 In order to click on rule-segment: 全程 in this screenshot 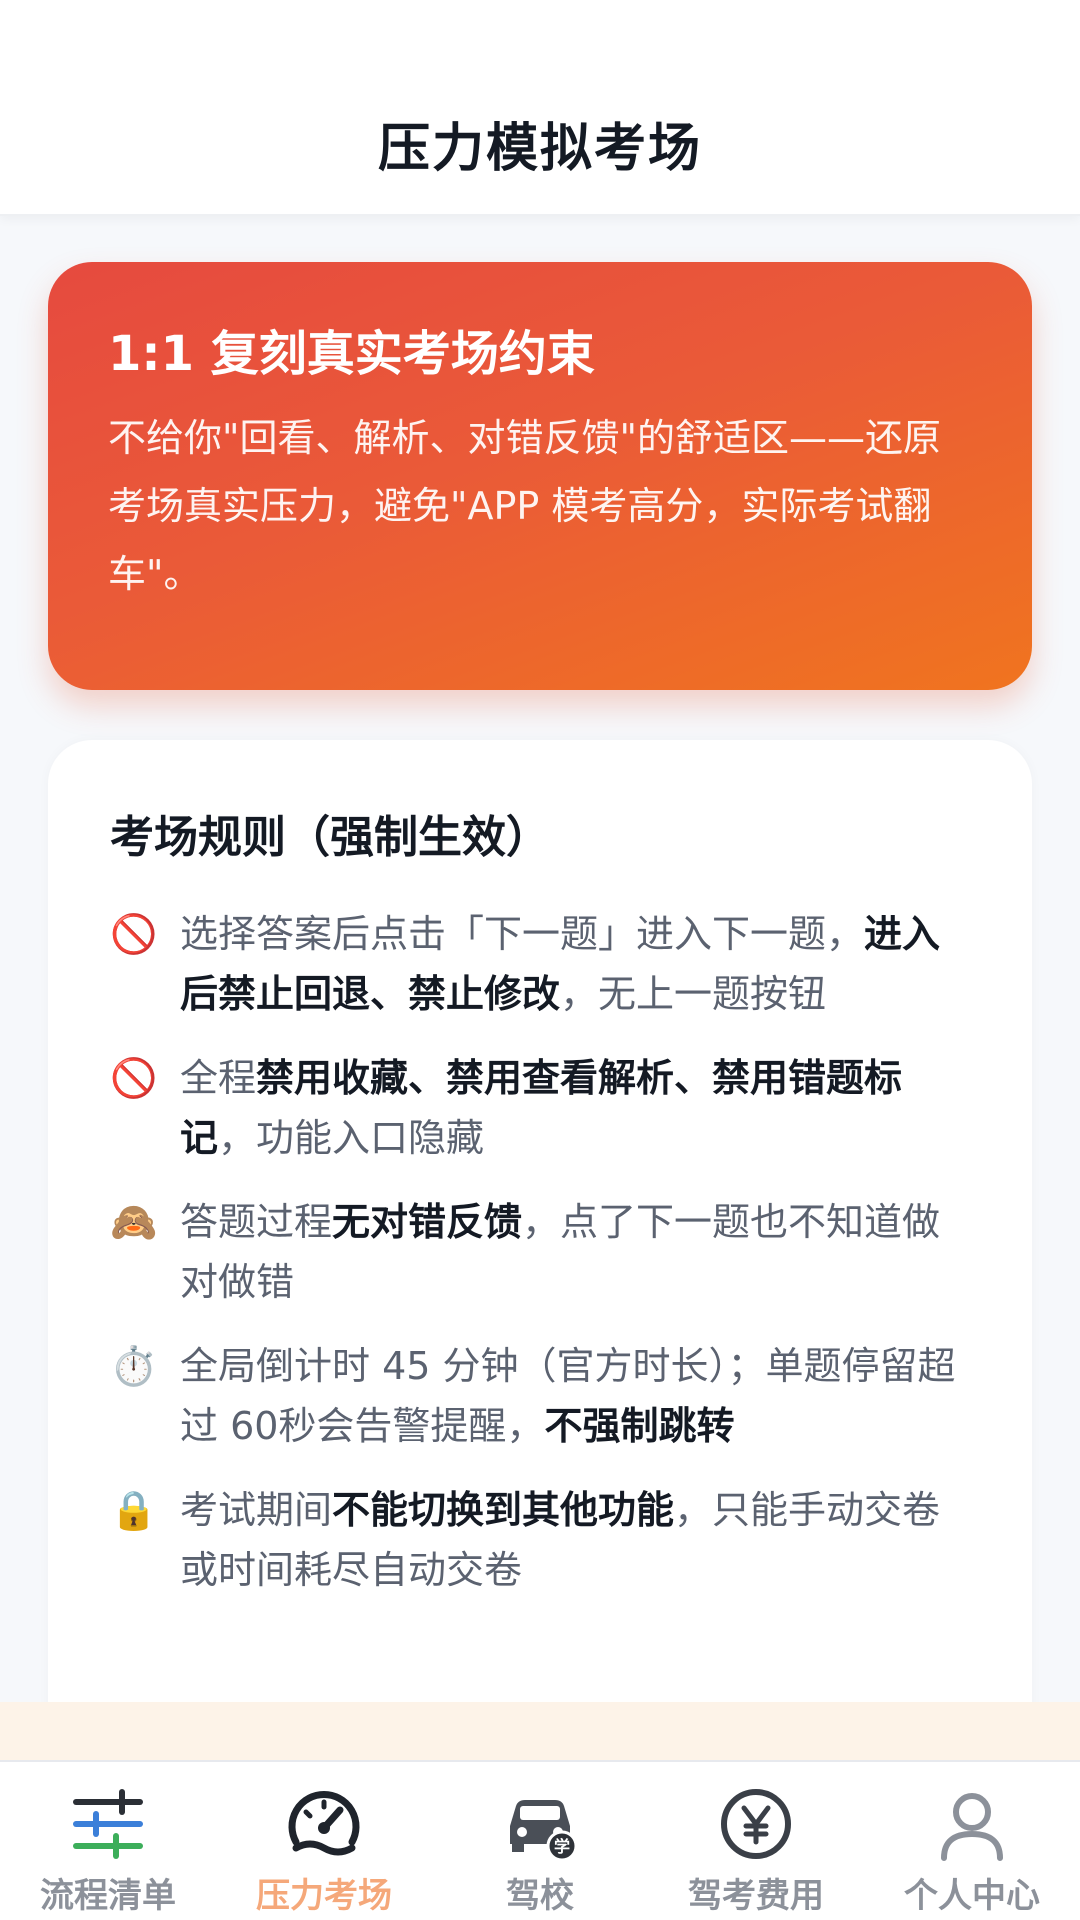, I will do `click(218, 1078)`.